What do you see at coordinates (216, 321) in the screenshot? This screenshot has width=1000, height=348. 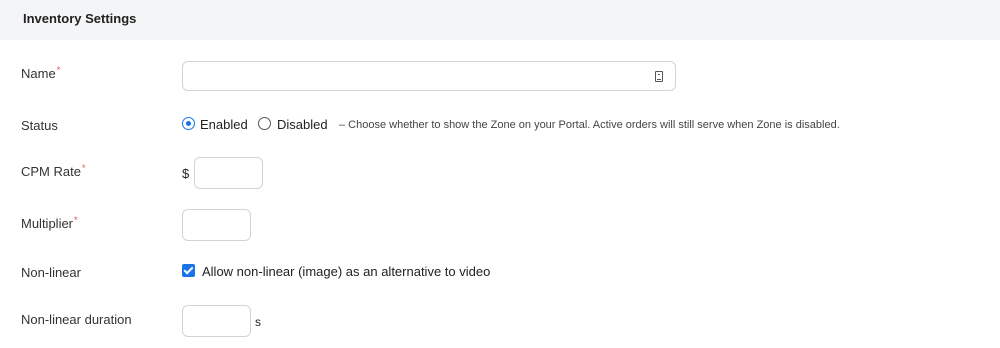 I see `non-linear-duration-input` at bounding box center [216, 321].